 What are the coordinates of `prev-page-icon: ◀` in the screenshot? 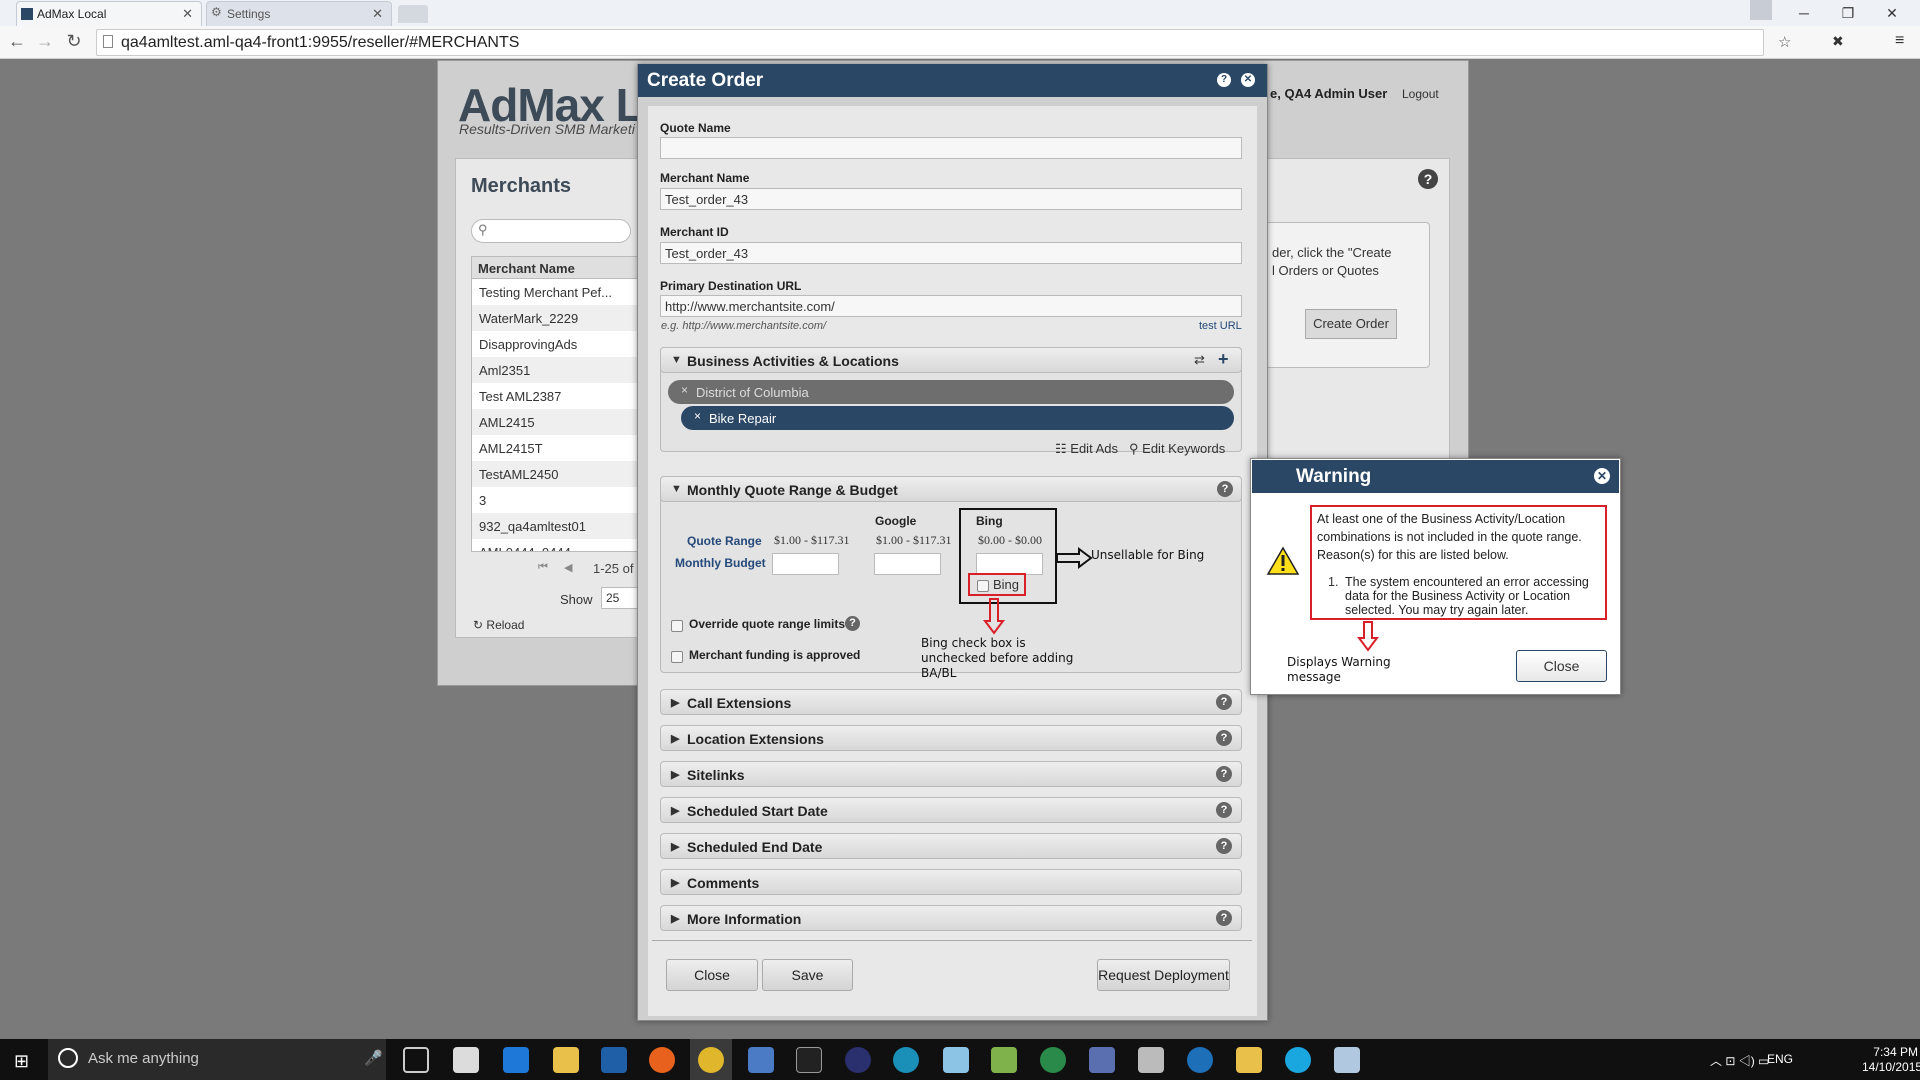 It's located at (568, 567).